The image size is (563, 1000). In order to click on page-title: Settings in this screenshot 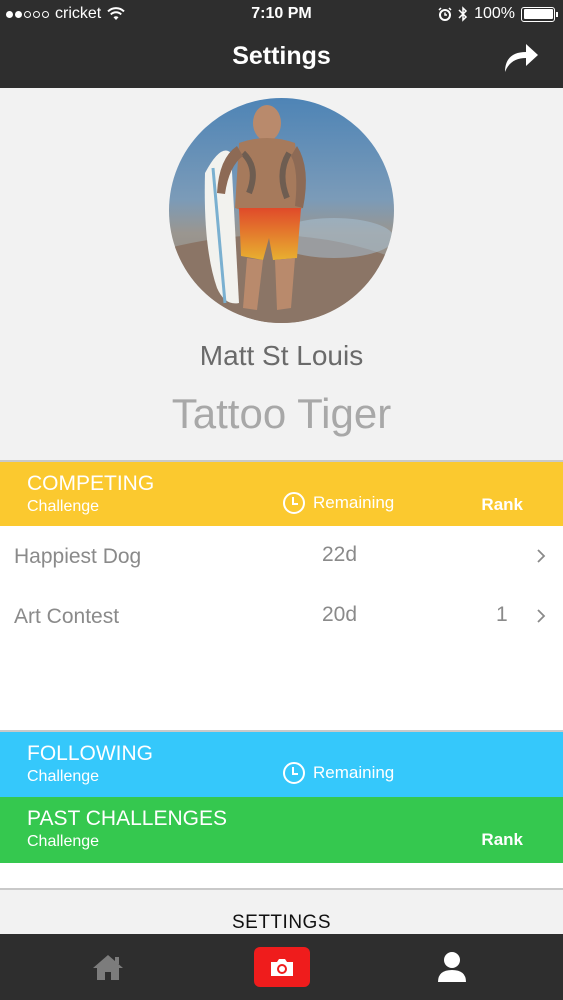, I will do `click(281, 56)`.